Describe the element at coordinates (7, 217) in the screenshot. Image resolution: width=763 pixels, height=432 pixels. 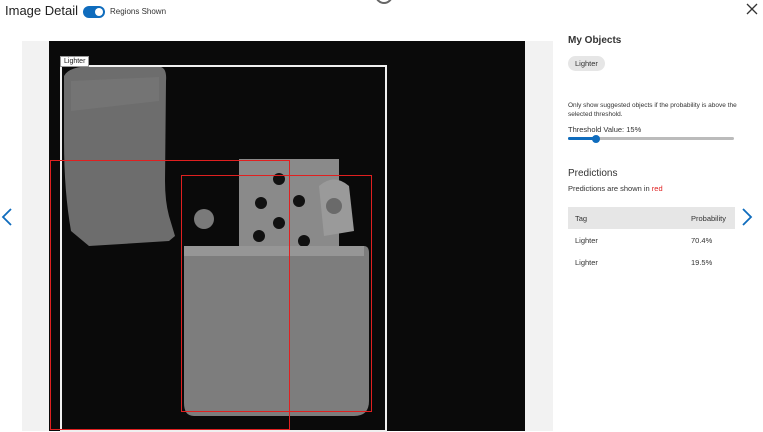
I see `chevron-left-icon` at that location.